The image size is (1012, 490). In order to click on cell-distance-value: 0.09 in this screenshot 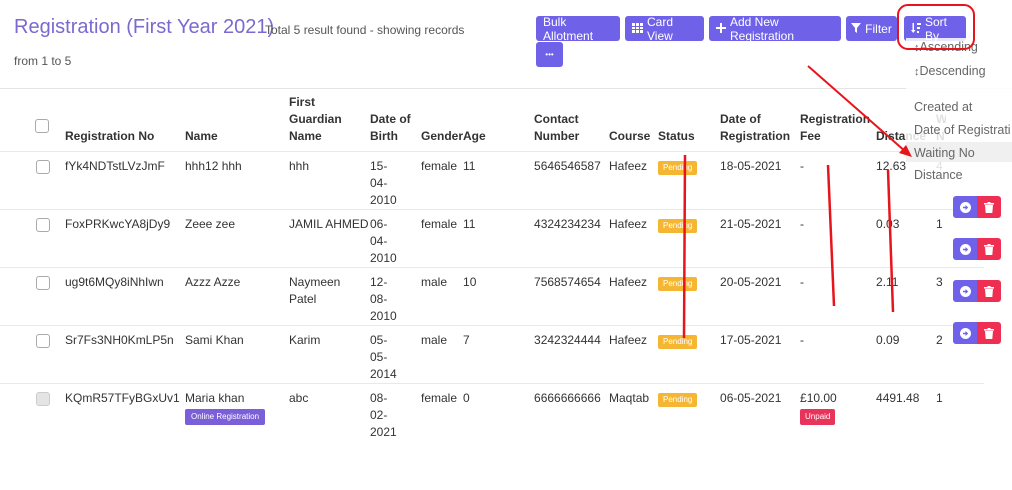, I will do `click(888, 340)`.